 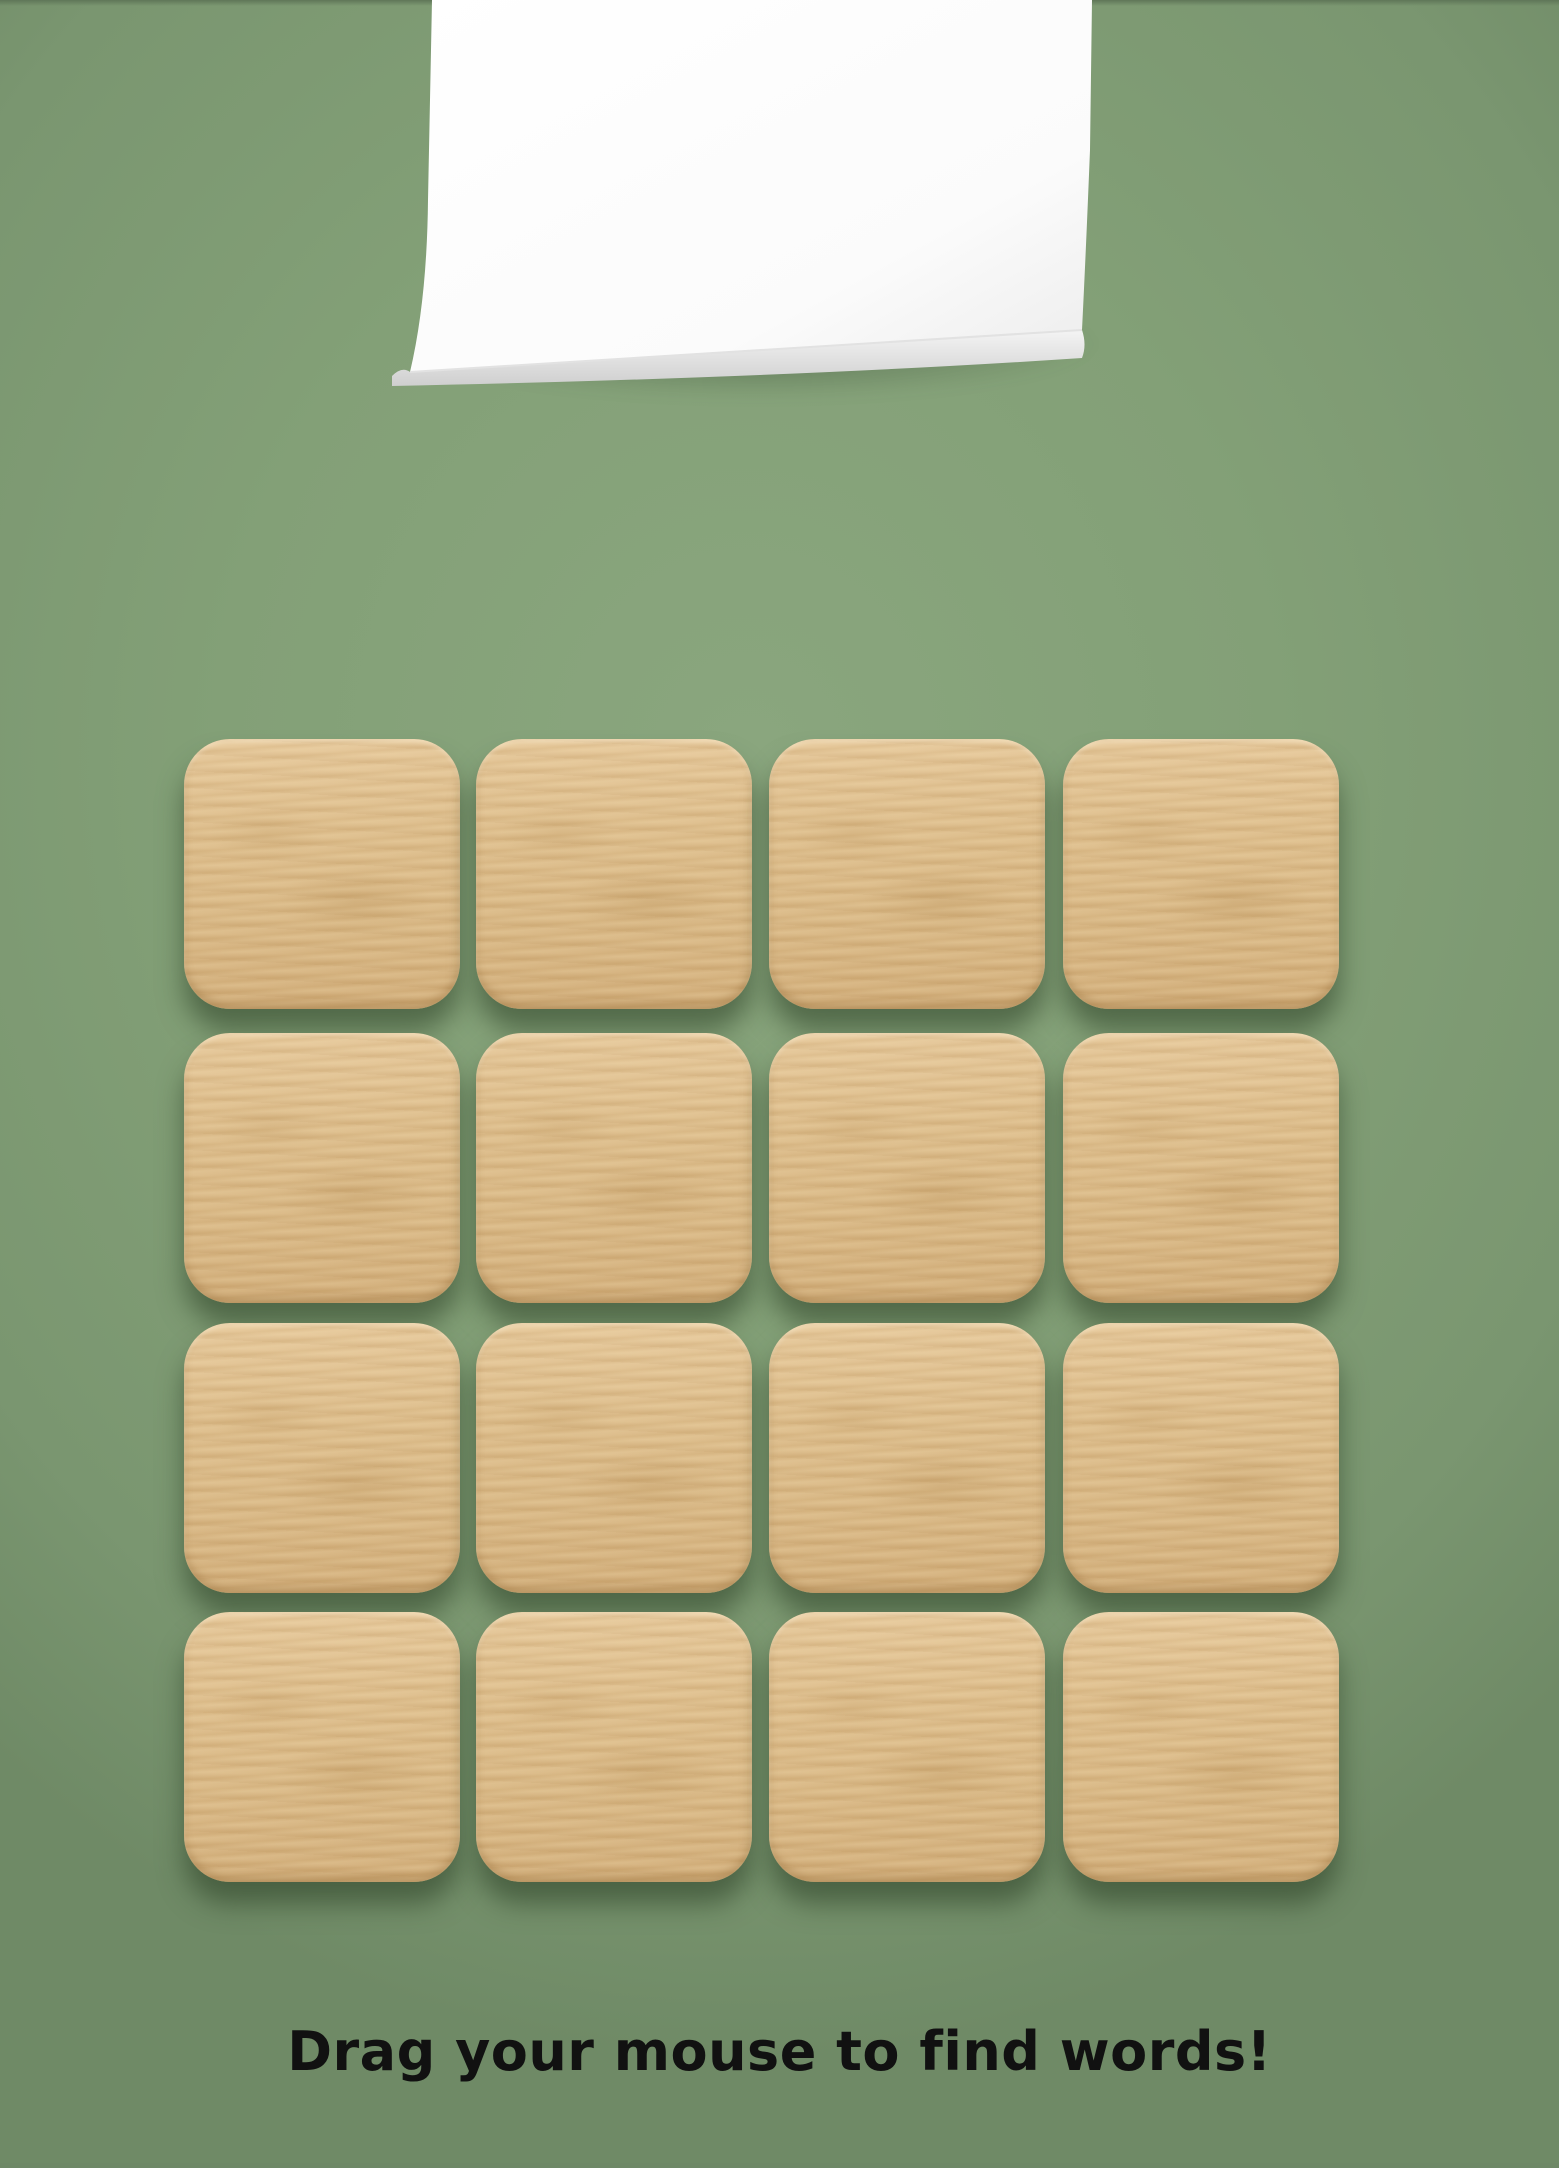 I want to click on letter-tile-r1-c2, so click(x=614, y=874).